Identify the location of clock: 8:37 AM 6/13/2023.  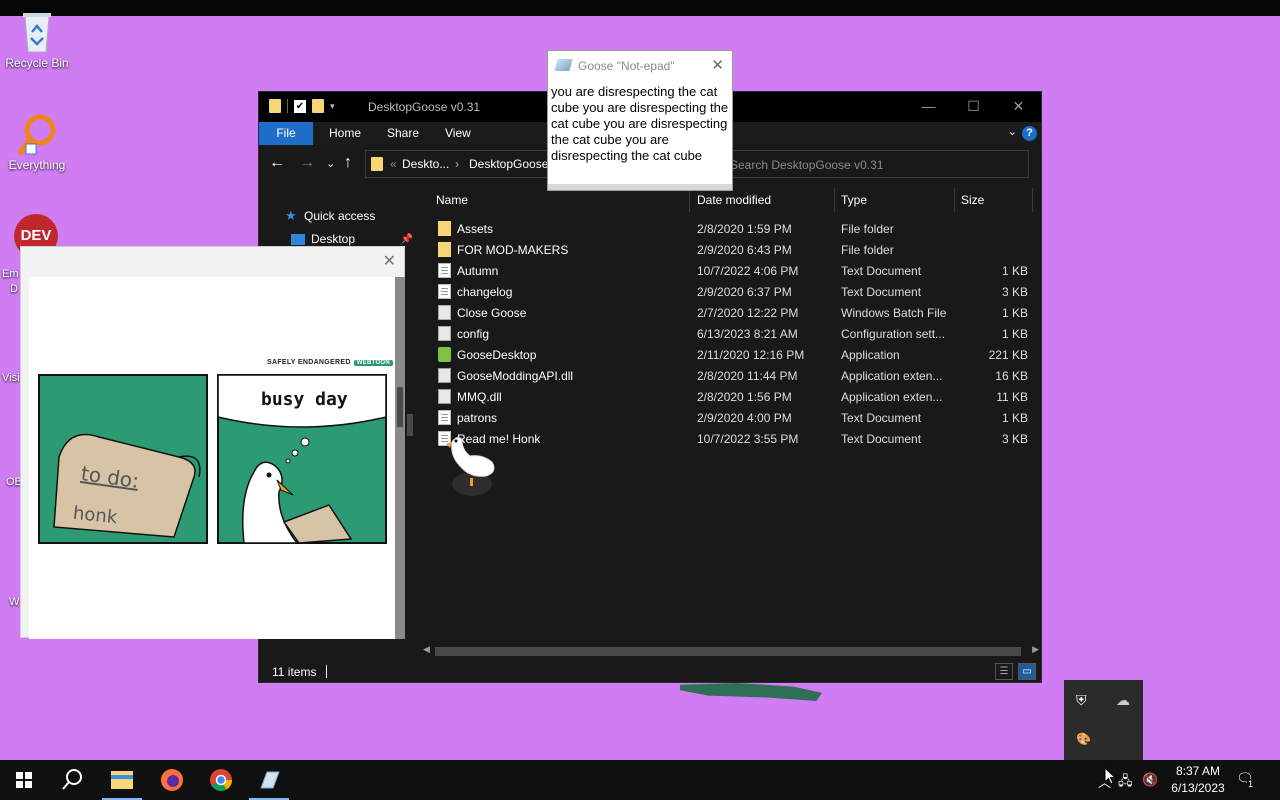
(1198, 780).